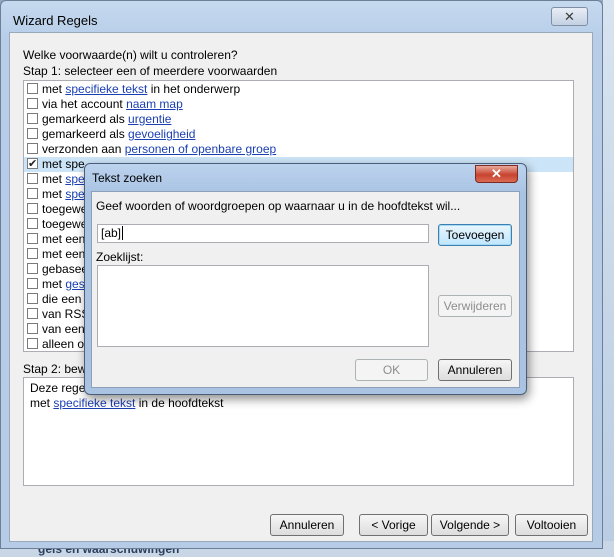 This screenshot has height=557, width=614. I want to click on background-window-edge, so click(608, 278).